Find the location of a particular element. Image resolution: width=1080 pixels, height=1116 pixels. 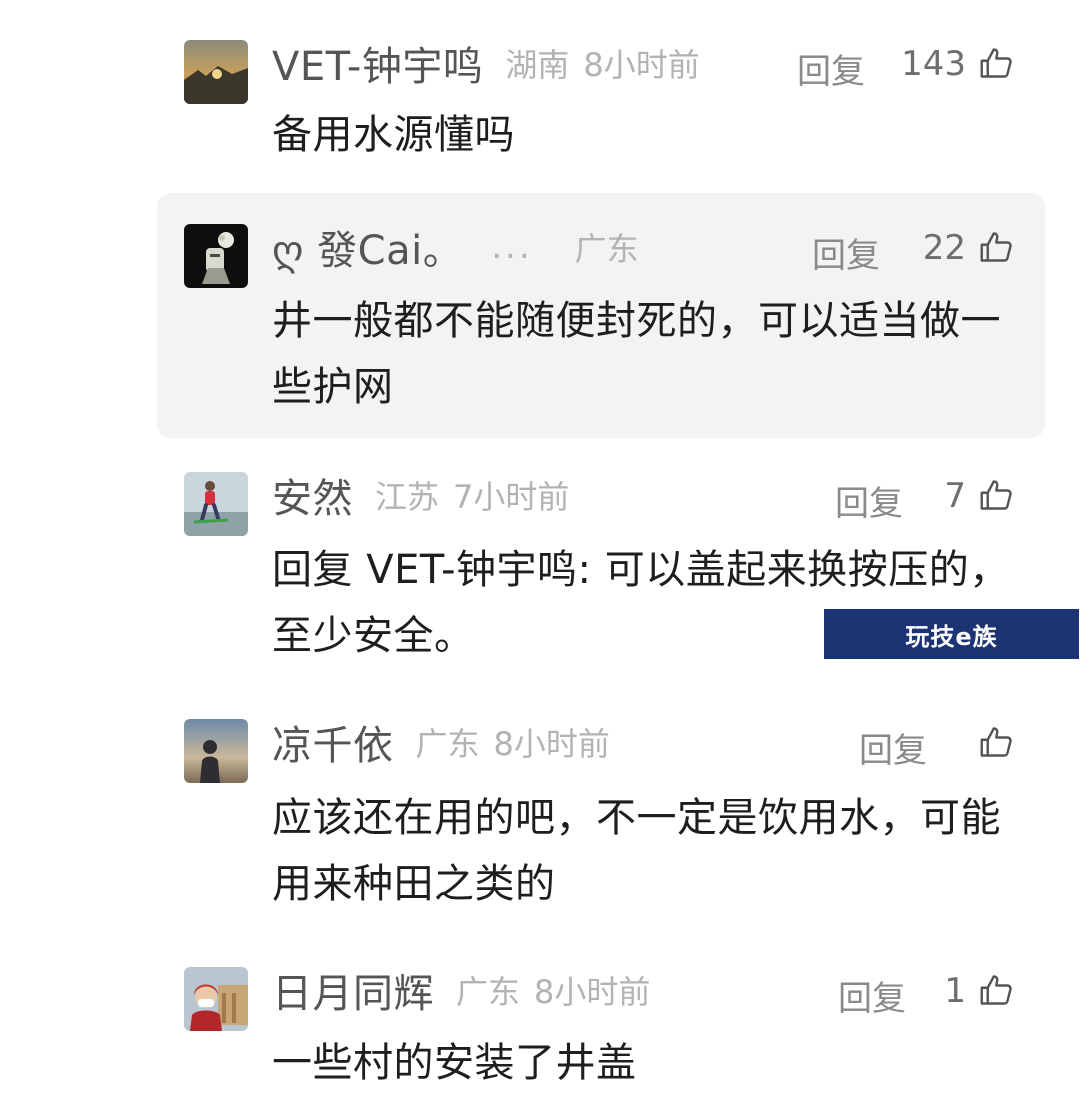

watermark-text: 玩技e族 is located at coordinates (951, 636).